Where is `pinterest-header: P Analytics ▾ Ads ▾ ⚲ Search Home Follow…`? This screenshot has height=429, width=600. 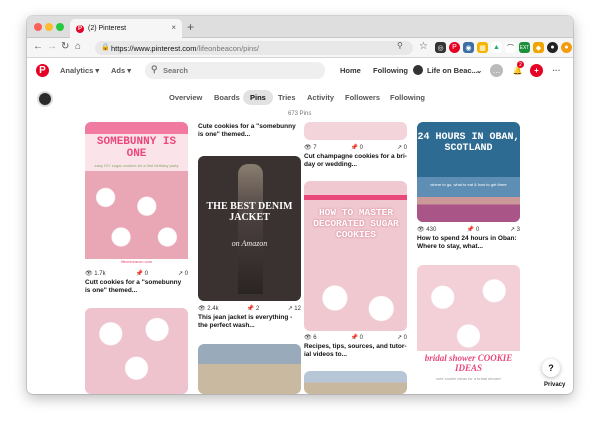
pinterest-header: P Analytics ▾ Ads ▾ ⚲ Search Home Follow… is located at coordinates (300, 71).